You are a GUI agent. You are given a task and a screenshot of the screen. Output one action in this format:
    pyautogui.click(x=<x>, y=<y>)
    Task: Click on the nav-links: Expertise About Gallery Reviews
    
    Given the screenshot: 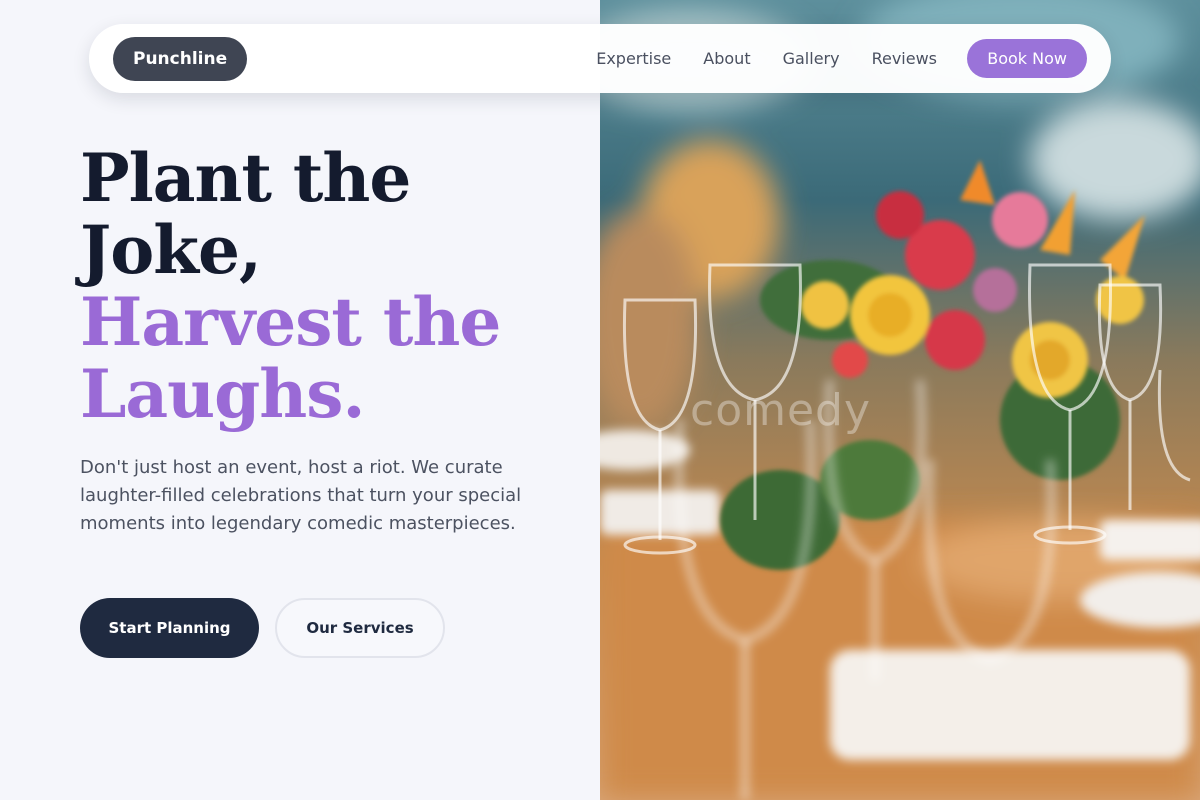 What is the action you would take?
    pyautogui.click(x=766, y=58)
    